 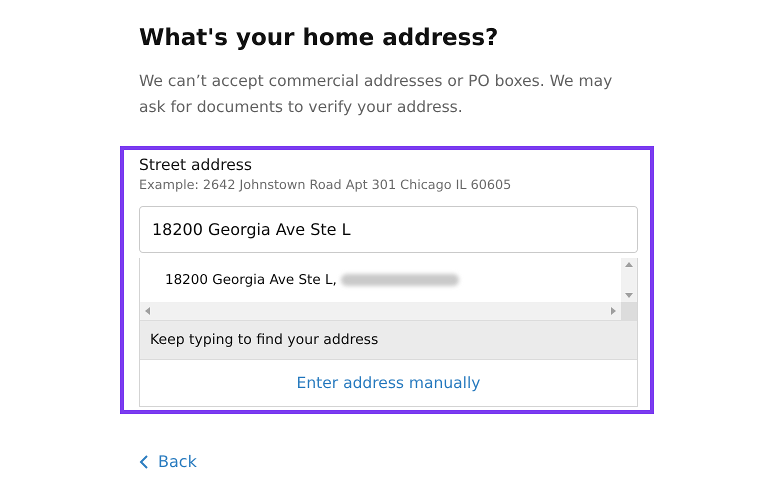 I want to click on scroll-right-icon, so click(x=614, y=311).